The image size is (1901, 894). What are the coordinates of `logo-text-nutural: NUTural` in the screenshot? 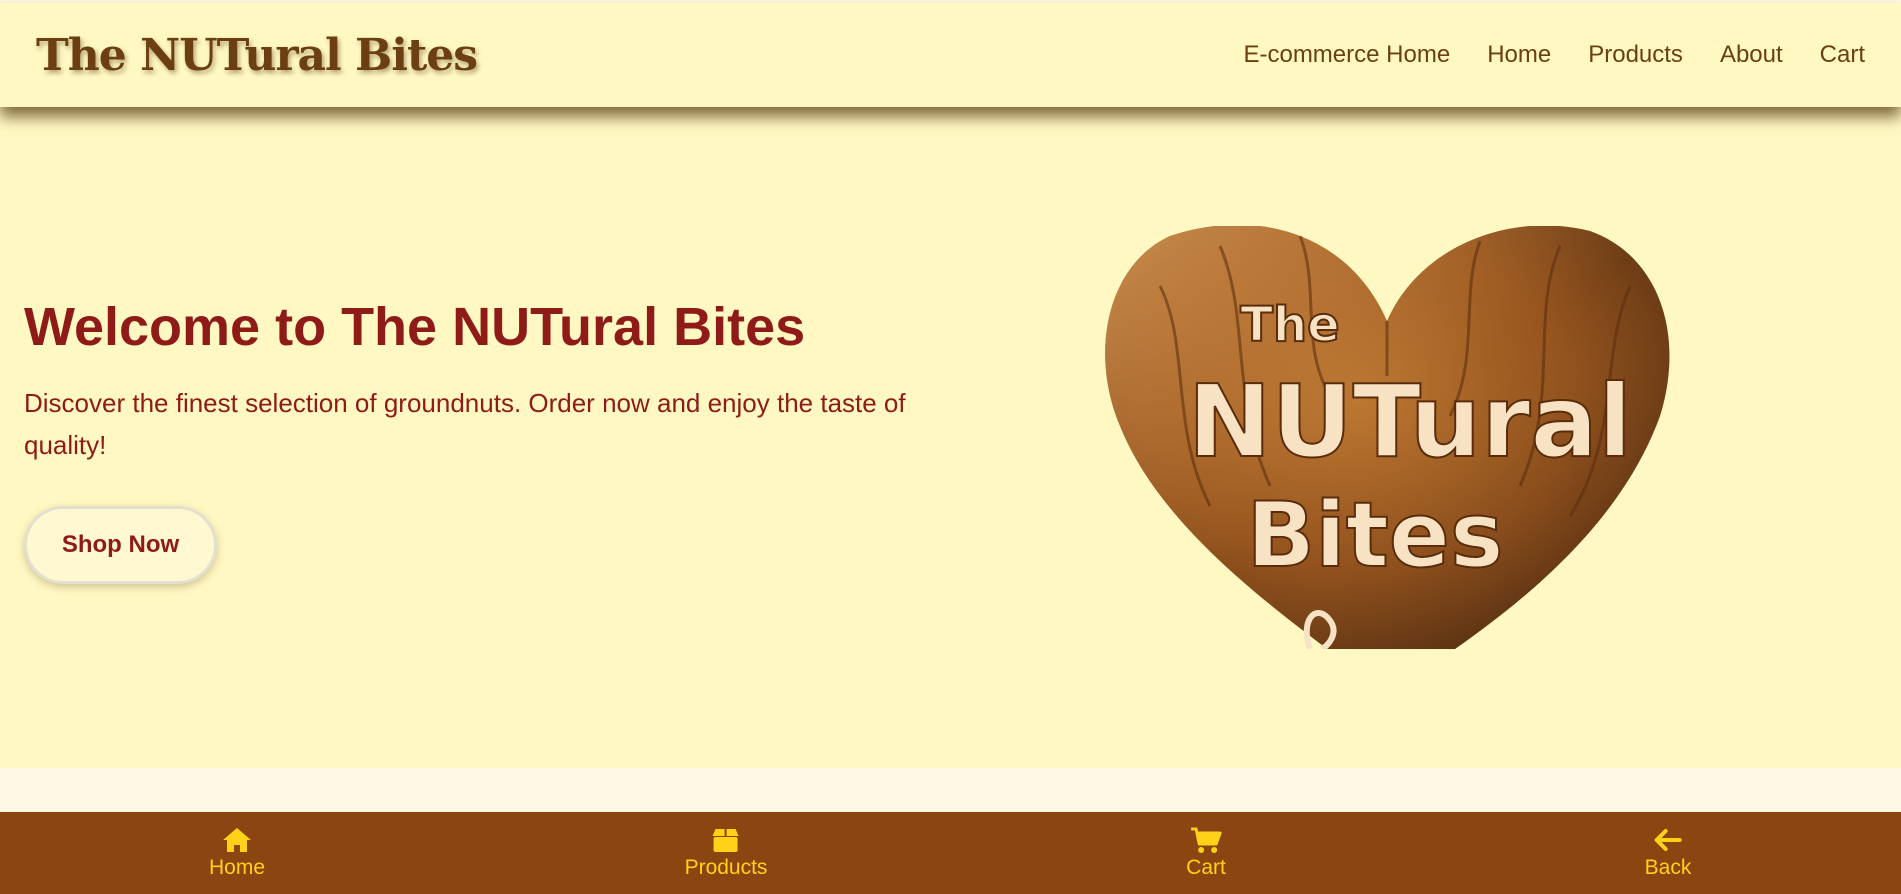 It's located at (1410, 421).